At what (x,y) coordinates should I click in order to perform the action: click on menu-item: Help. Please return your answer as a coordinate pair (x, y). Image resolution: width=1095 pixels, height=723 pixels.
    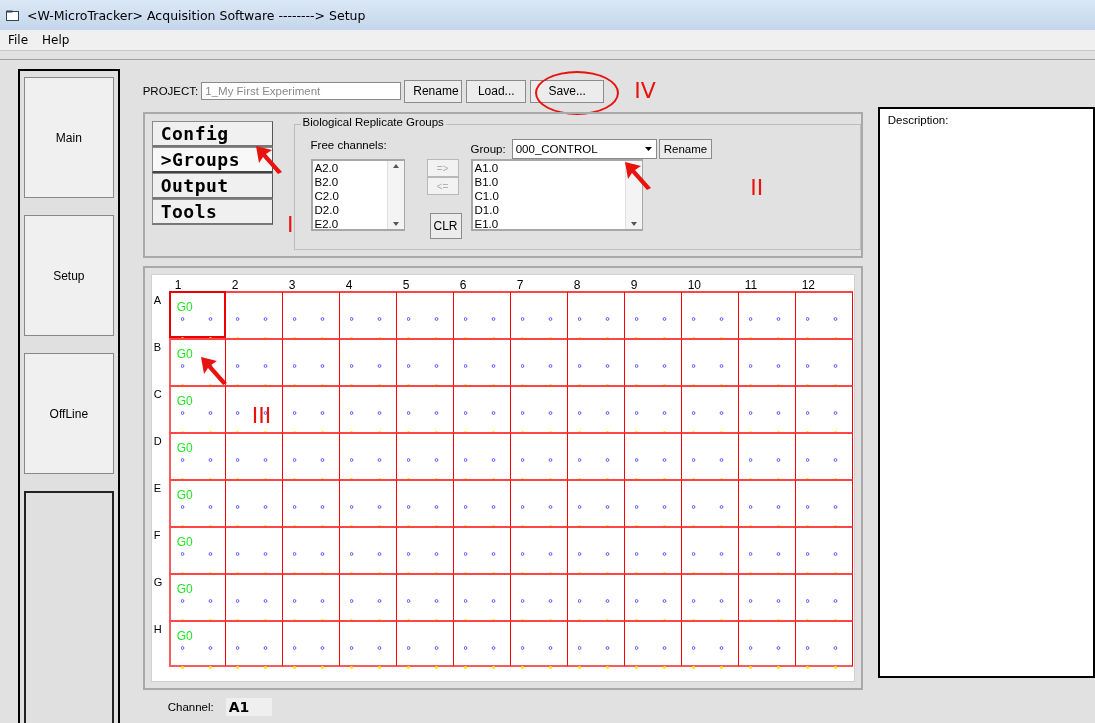
    Looking at the image, I should click on (56, 40).